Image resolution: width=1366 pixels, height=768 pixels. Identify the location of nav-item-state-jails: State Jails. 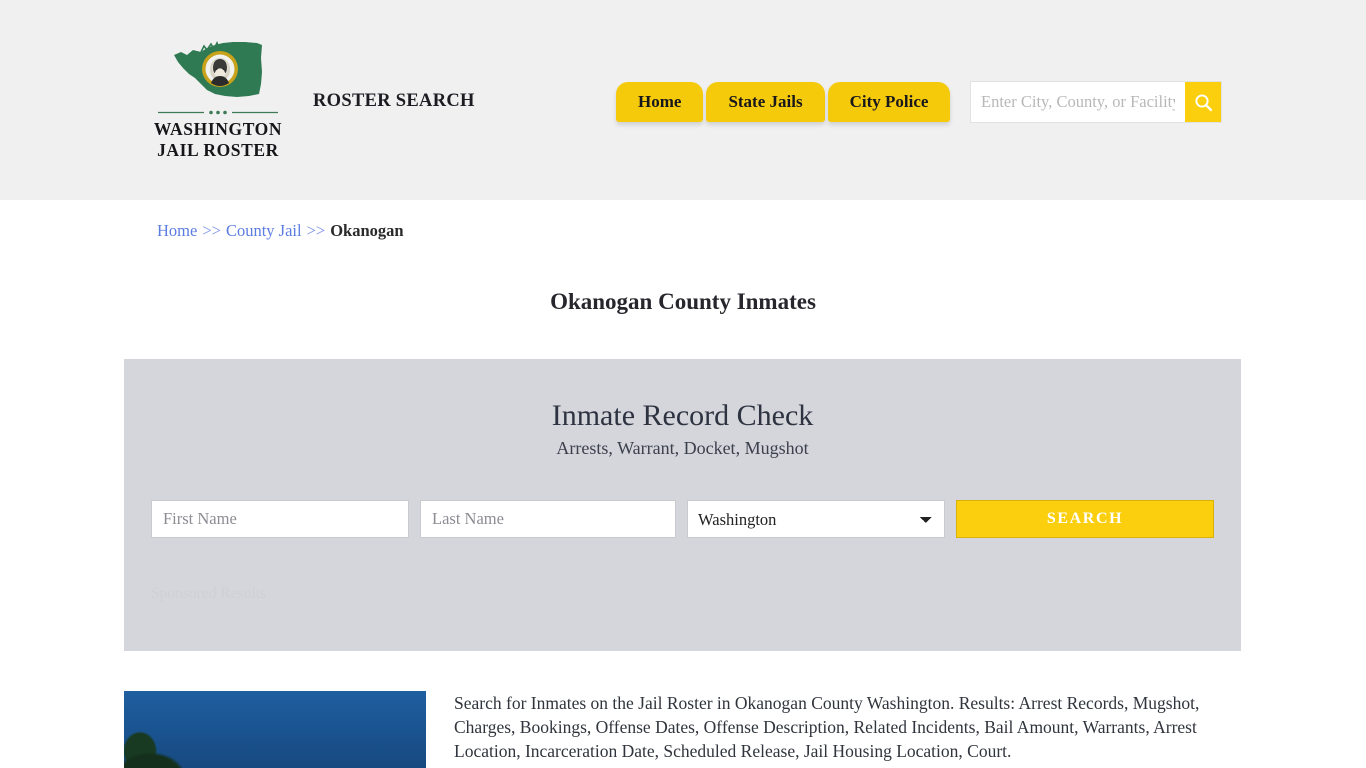
(765, 102).